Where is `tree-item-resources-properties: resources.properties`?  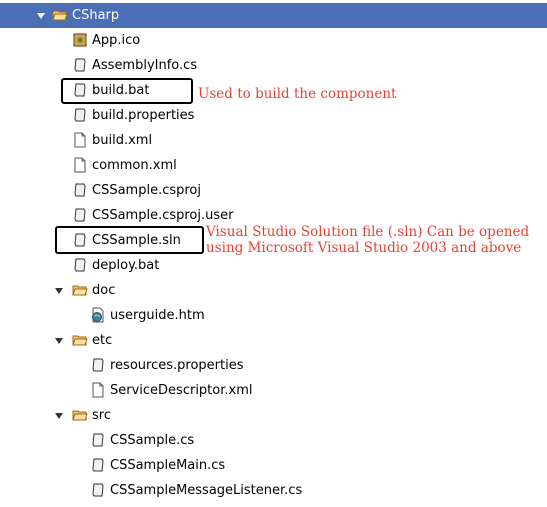
tree-item-resources-properties: resources.properties is located at coordinates (273, 365).